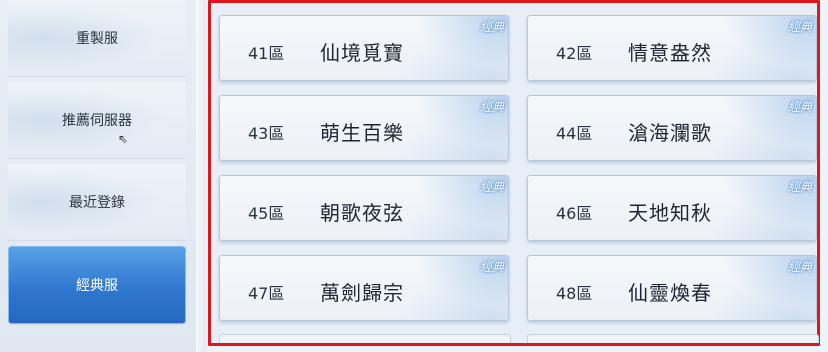 The width and height of the screenshot is (828, 352). Describe the element at coordinates (574, 53) in the screenshot. I see `server-number: 42區` at that location.